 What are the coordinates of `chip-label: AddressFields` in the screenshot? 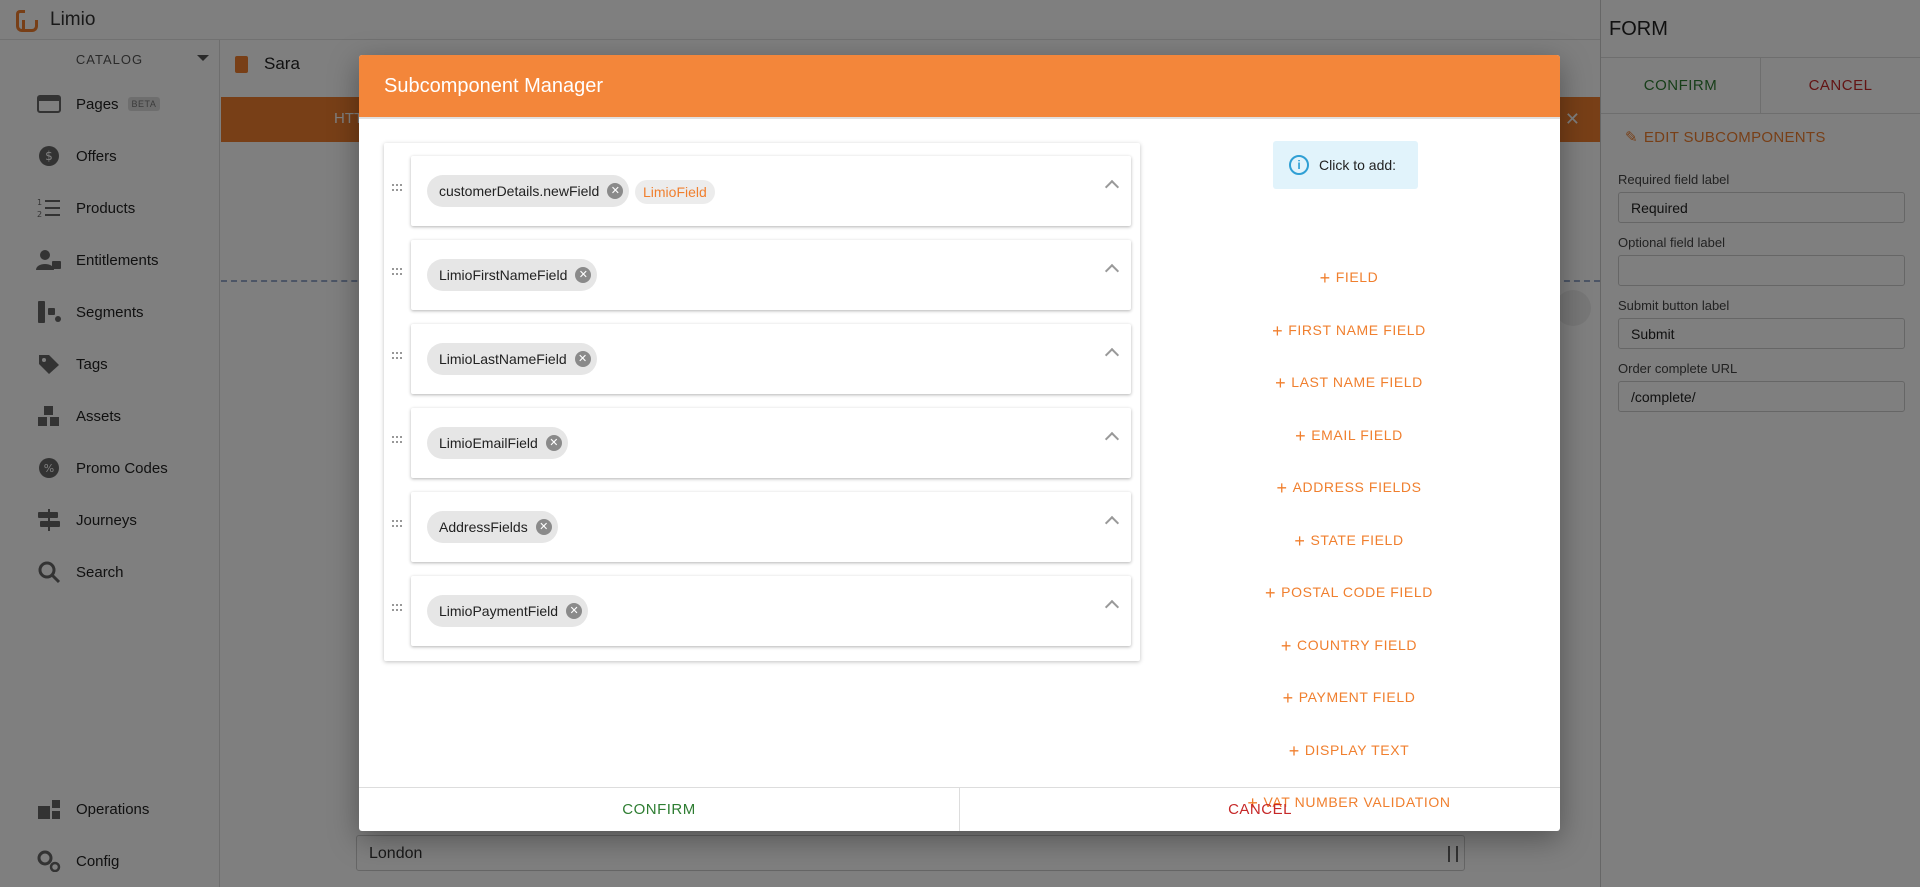 It's located at (483, 527).